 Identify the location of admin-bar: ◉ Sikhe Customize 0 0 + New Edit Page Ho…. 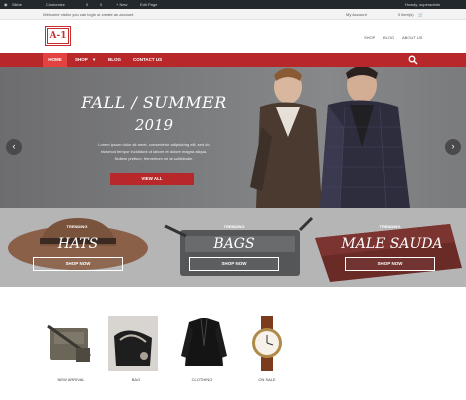
(233, 4).